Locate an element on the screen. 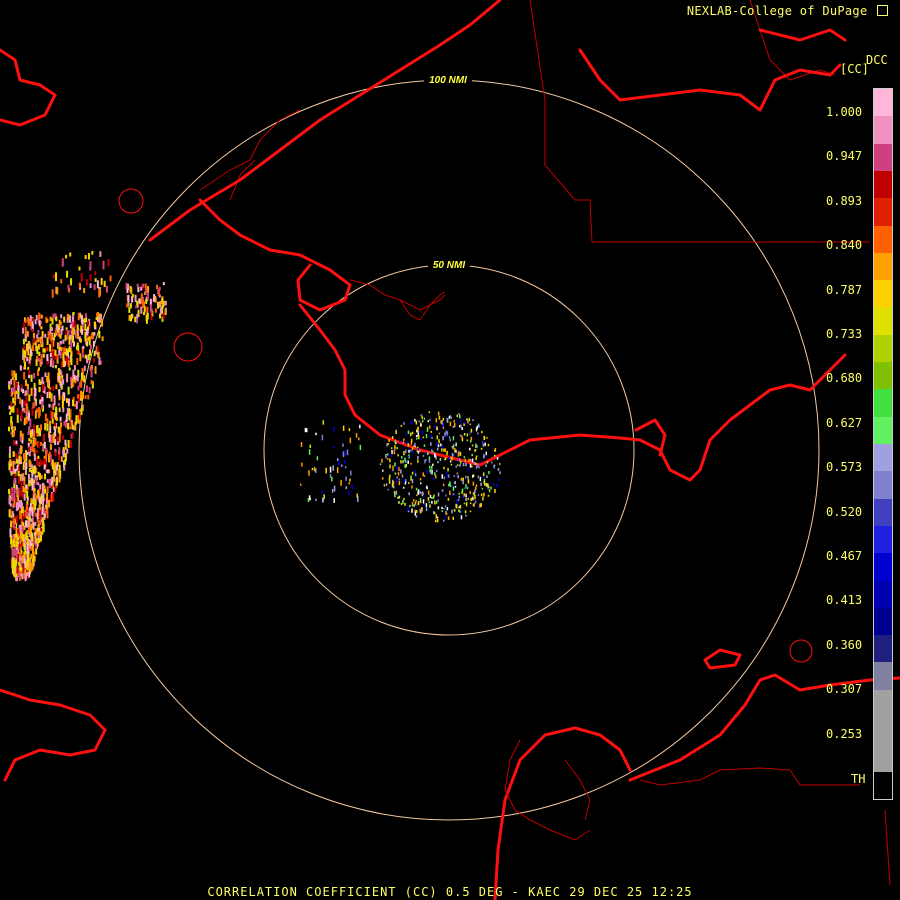 The width and height of the screenshot is (900, 900). external-link-icon is located at coordinates (882, 10).